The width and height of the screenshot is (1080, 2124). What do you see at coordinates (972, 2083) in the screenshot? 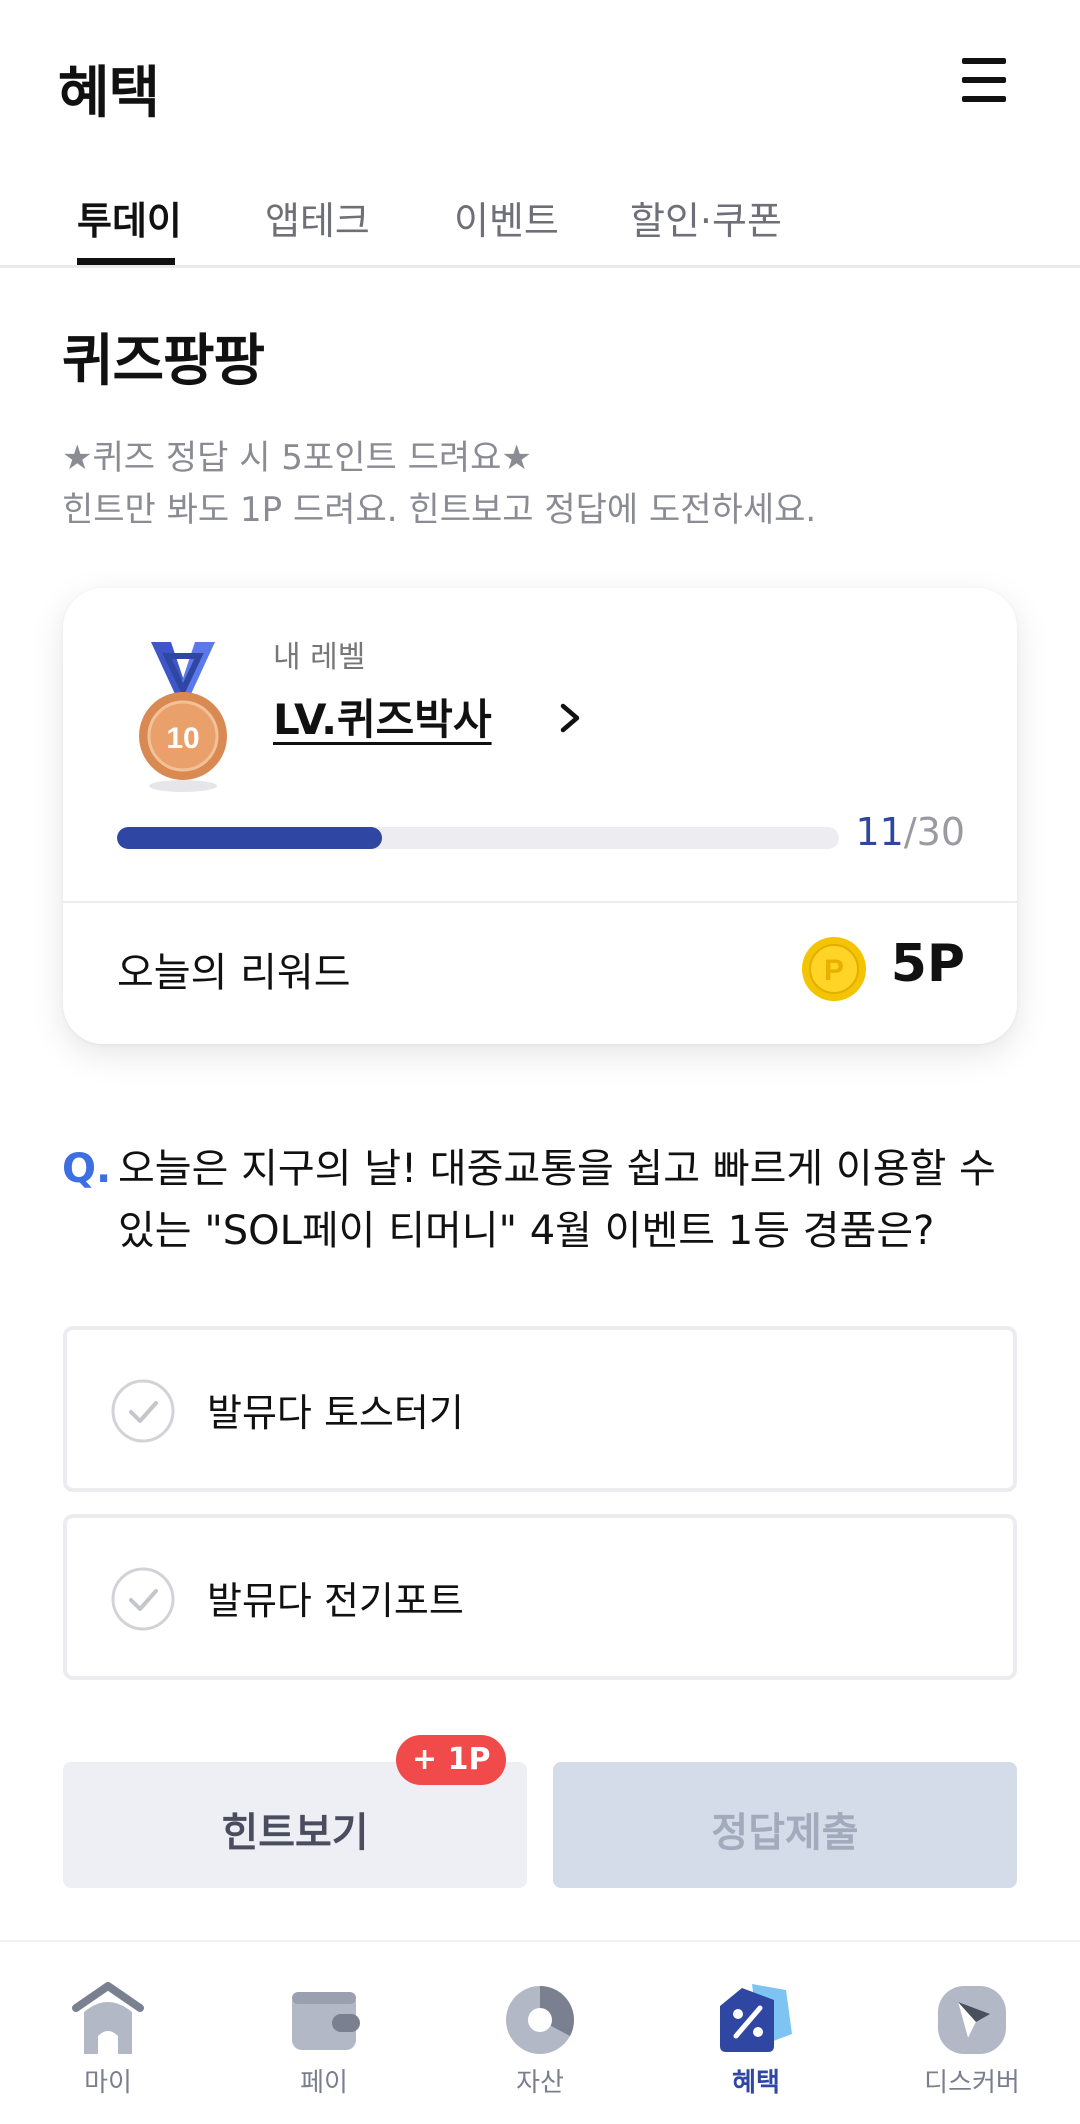
I see `nav-label: 디스커버` at bounding box center [972, 2083].